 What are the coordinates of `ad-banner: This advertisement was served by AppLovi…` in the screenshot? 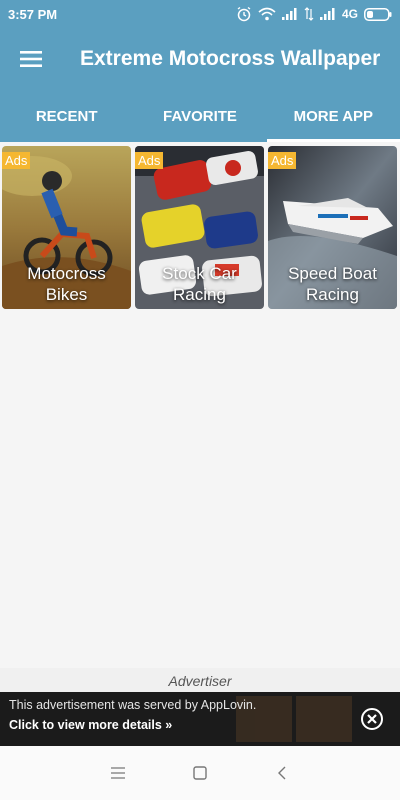 It's located at (200, 719).